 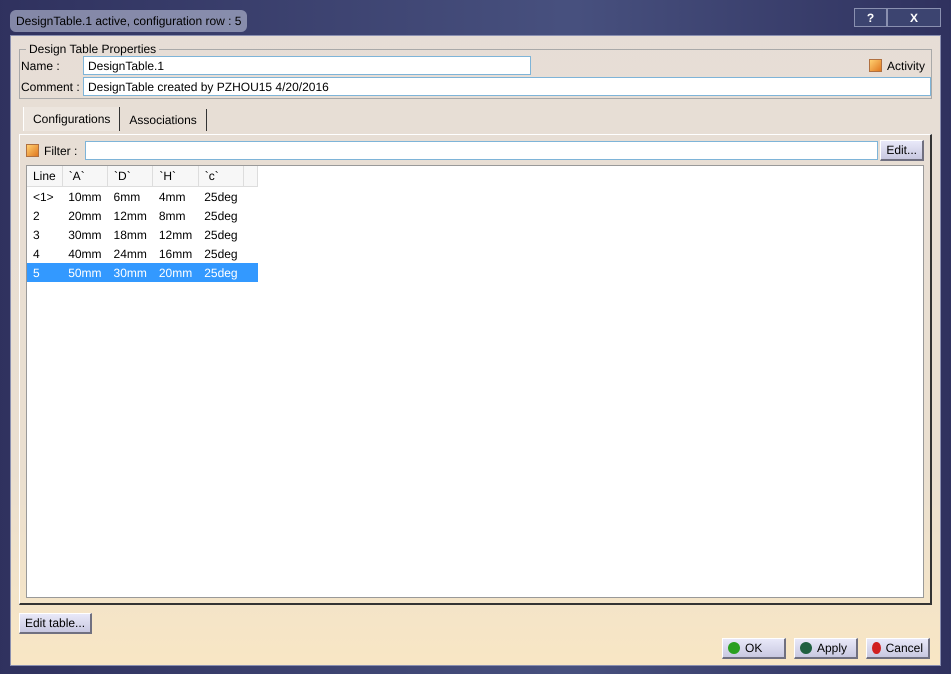 What do you see at coordinates (896, 65) in the screenshot?
I see `activity-checkbox: Activity` at bounding box center [896, 65].